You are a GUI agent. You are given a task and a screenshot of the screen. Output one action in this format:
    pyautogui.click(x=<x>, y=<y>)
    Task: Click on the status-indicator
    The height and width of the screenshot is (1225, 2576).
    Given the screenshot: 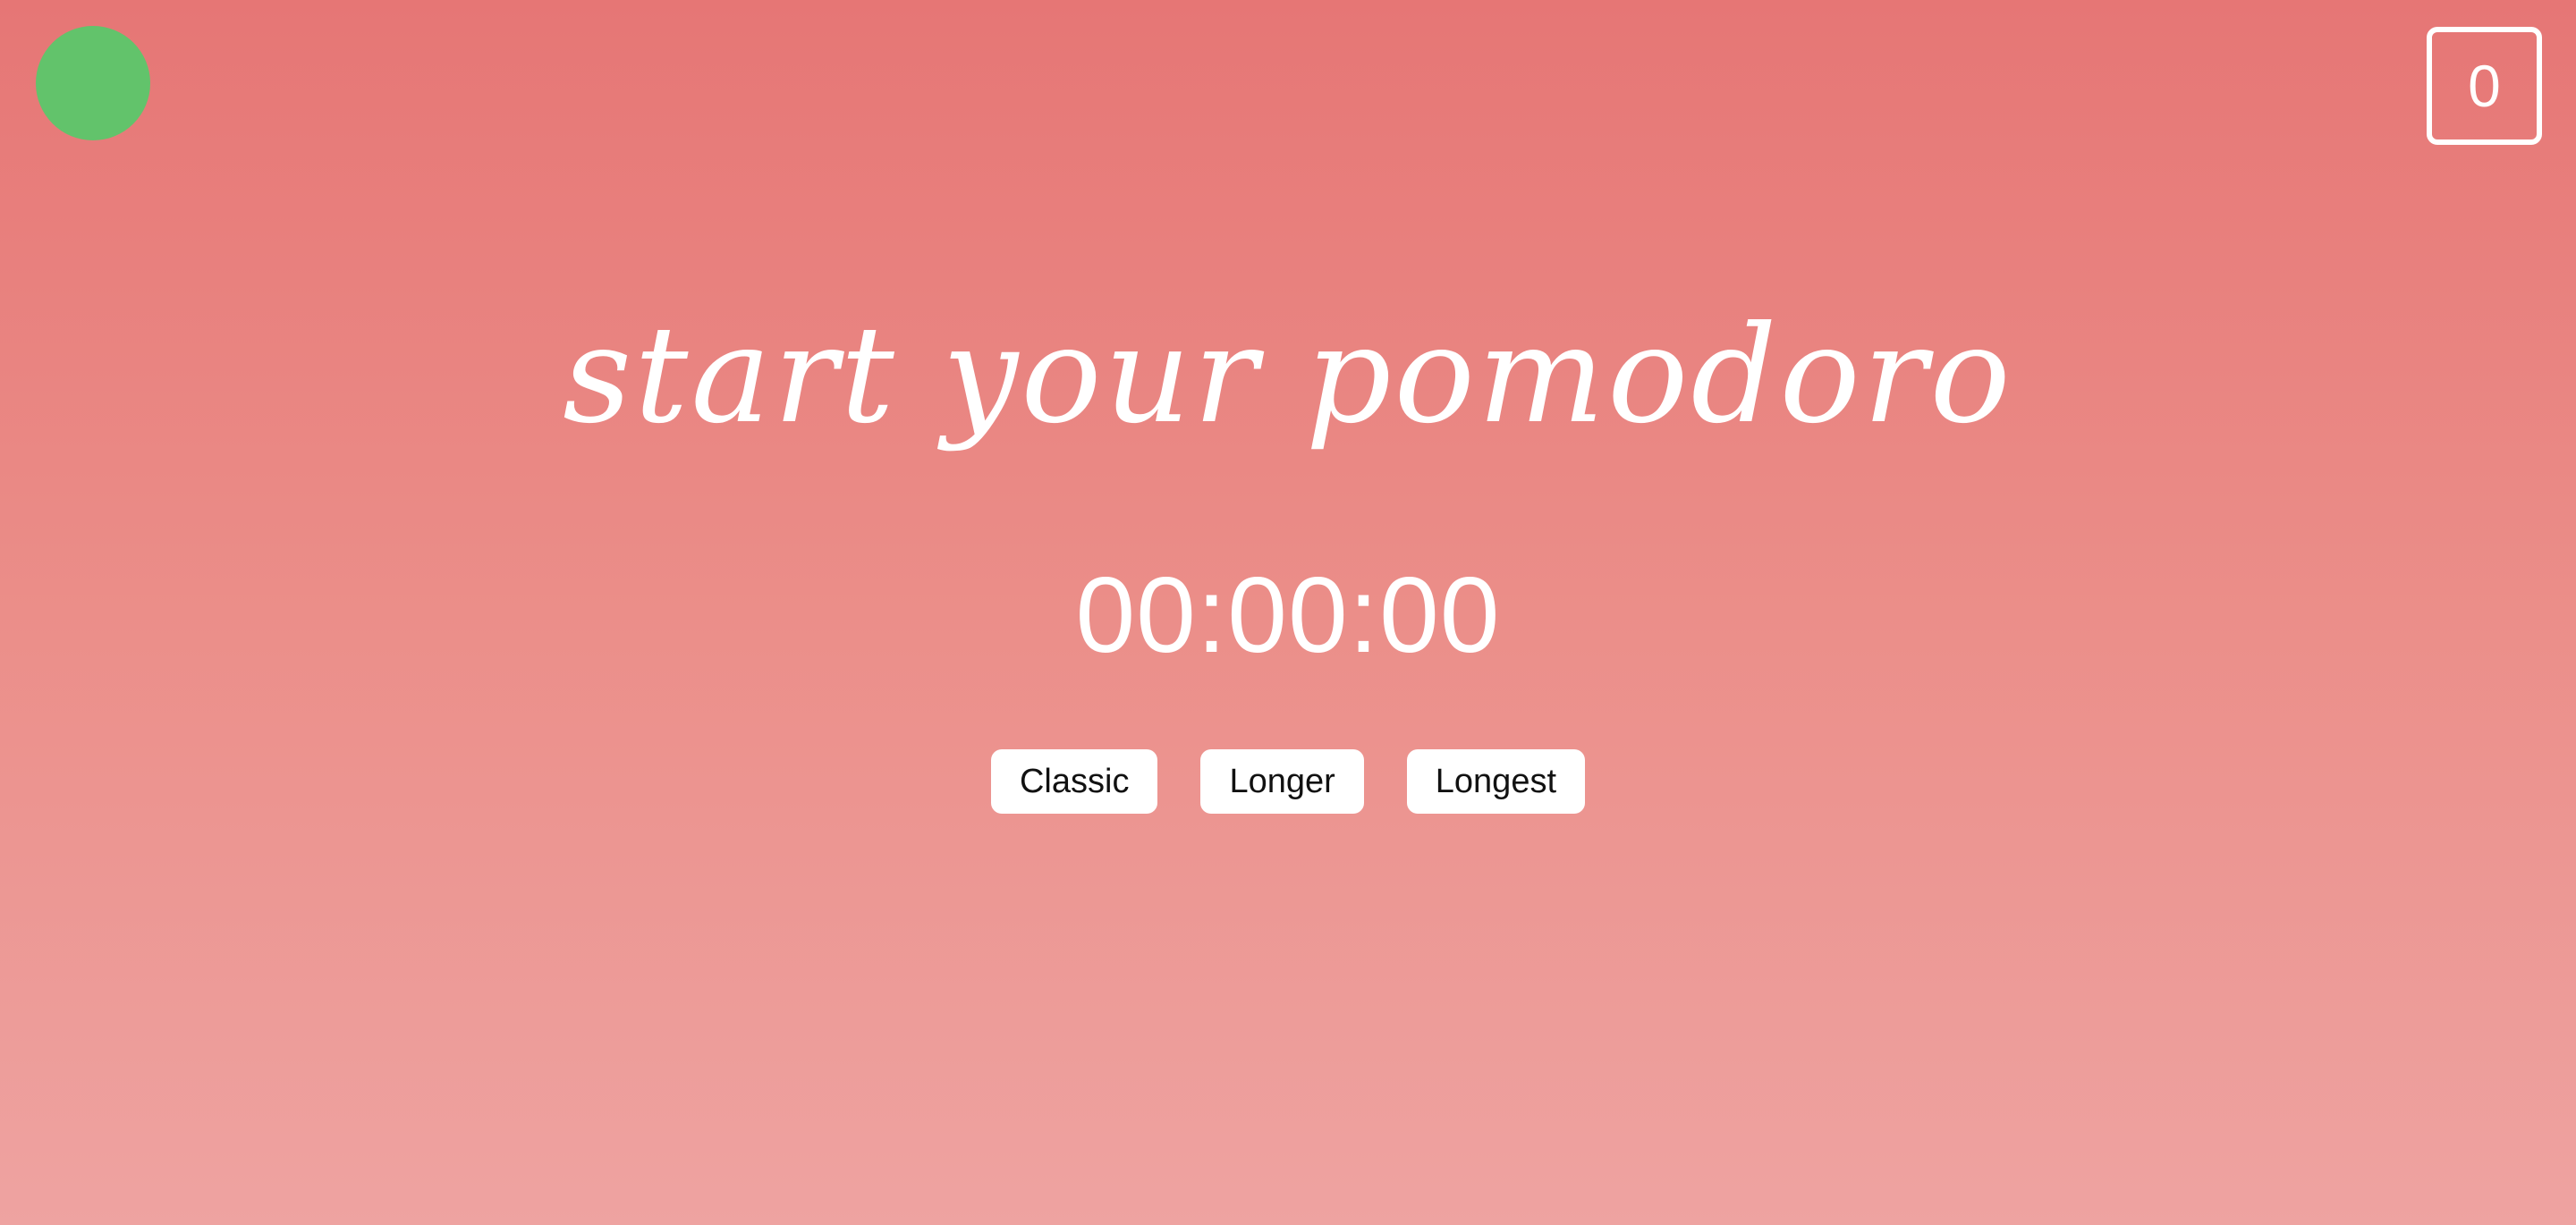 What is the action you would take?
    pyautogui.click(x=93, y=83)
    